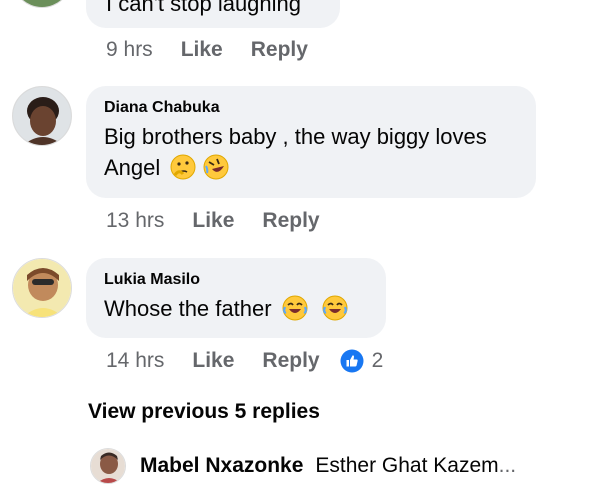  What do you see at coordinates (236, 280) in the screenshot?
I see `comment-author: Lukia Masilo` at bounding box center [236, 280].